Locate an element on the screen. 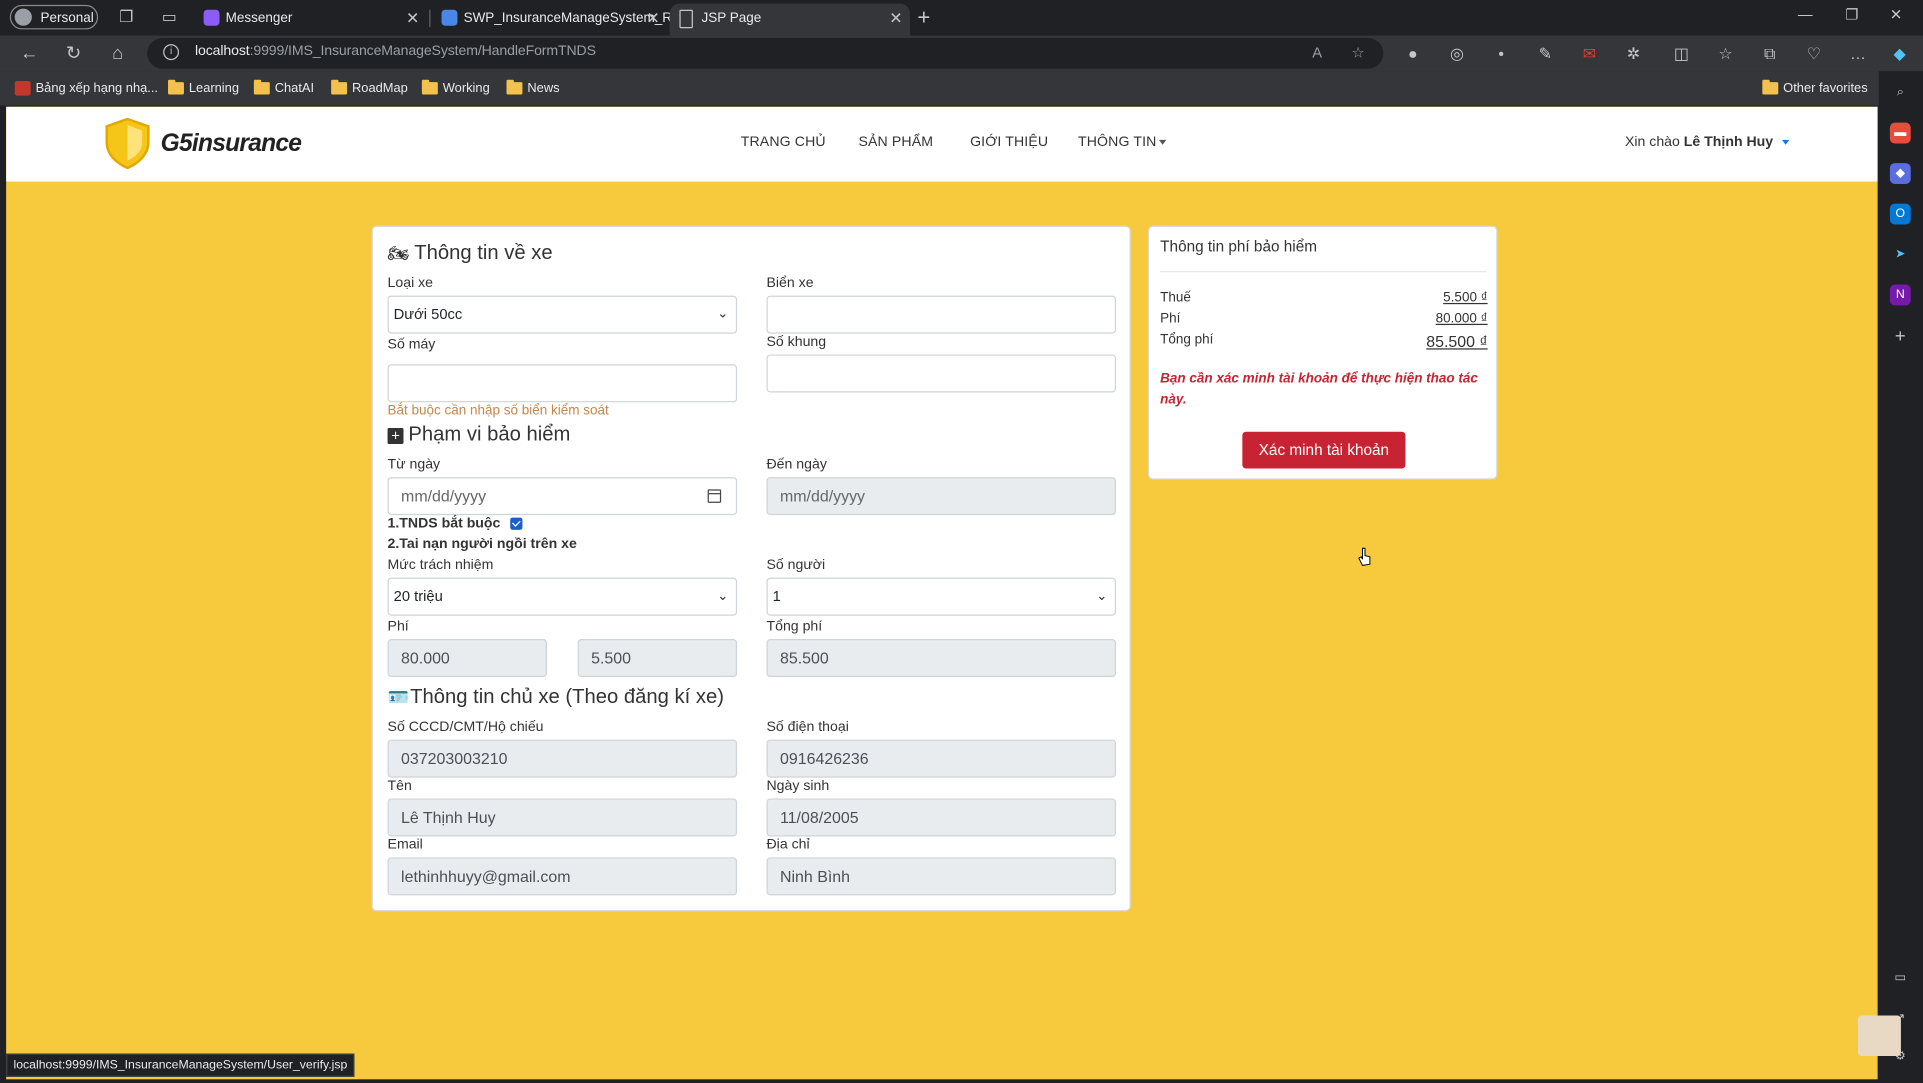  persons-label: Số người is located at coordinates (796, 565).